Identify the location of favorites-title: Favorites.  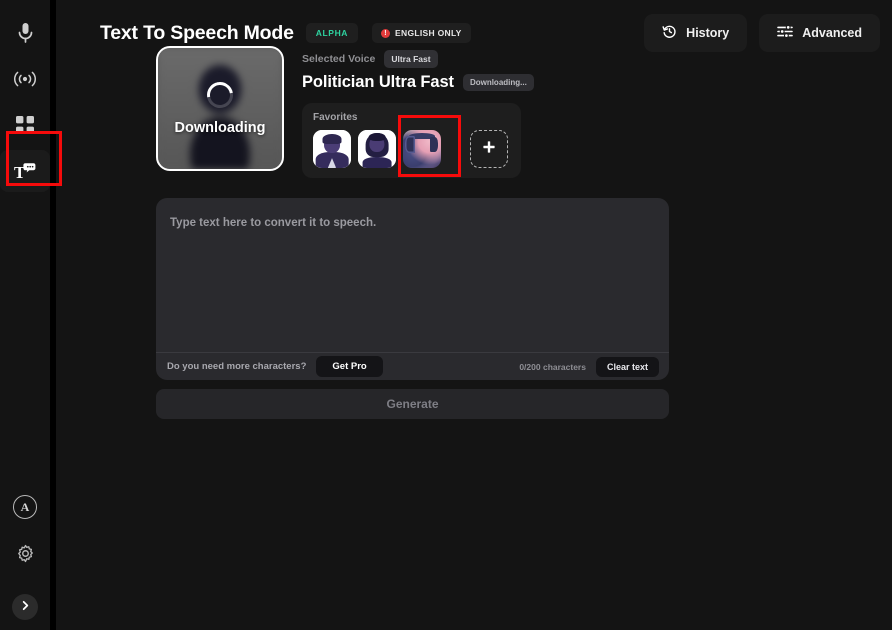
(335, 117).